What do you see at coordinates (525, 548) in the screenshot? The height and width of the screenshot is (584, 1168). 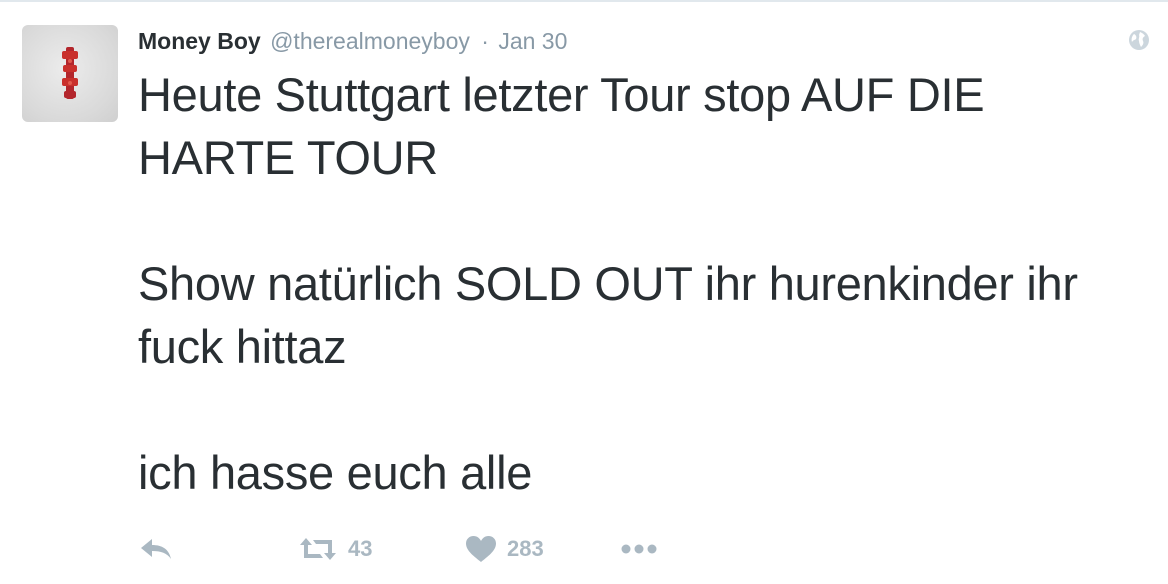 I see `like-count: 283` at bounding box center [525, 548].